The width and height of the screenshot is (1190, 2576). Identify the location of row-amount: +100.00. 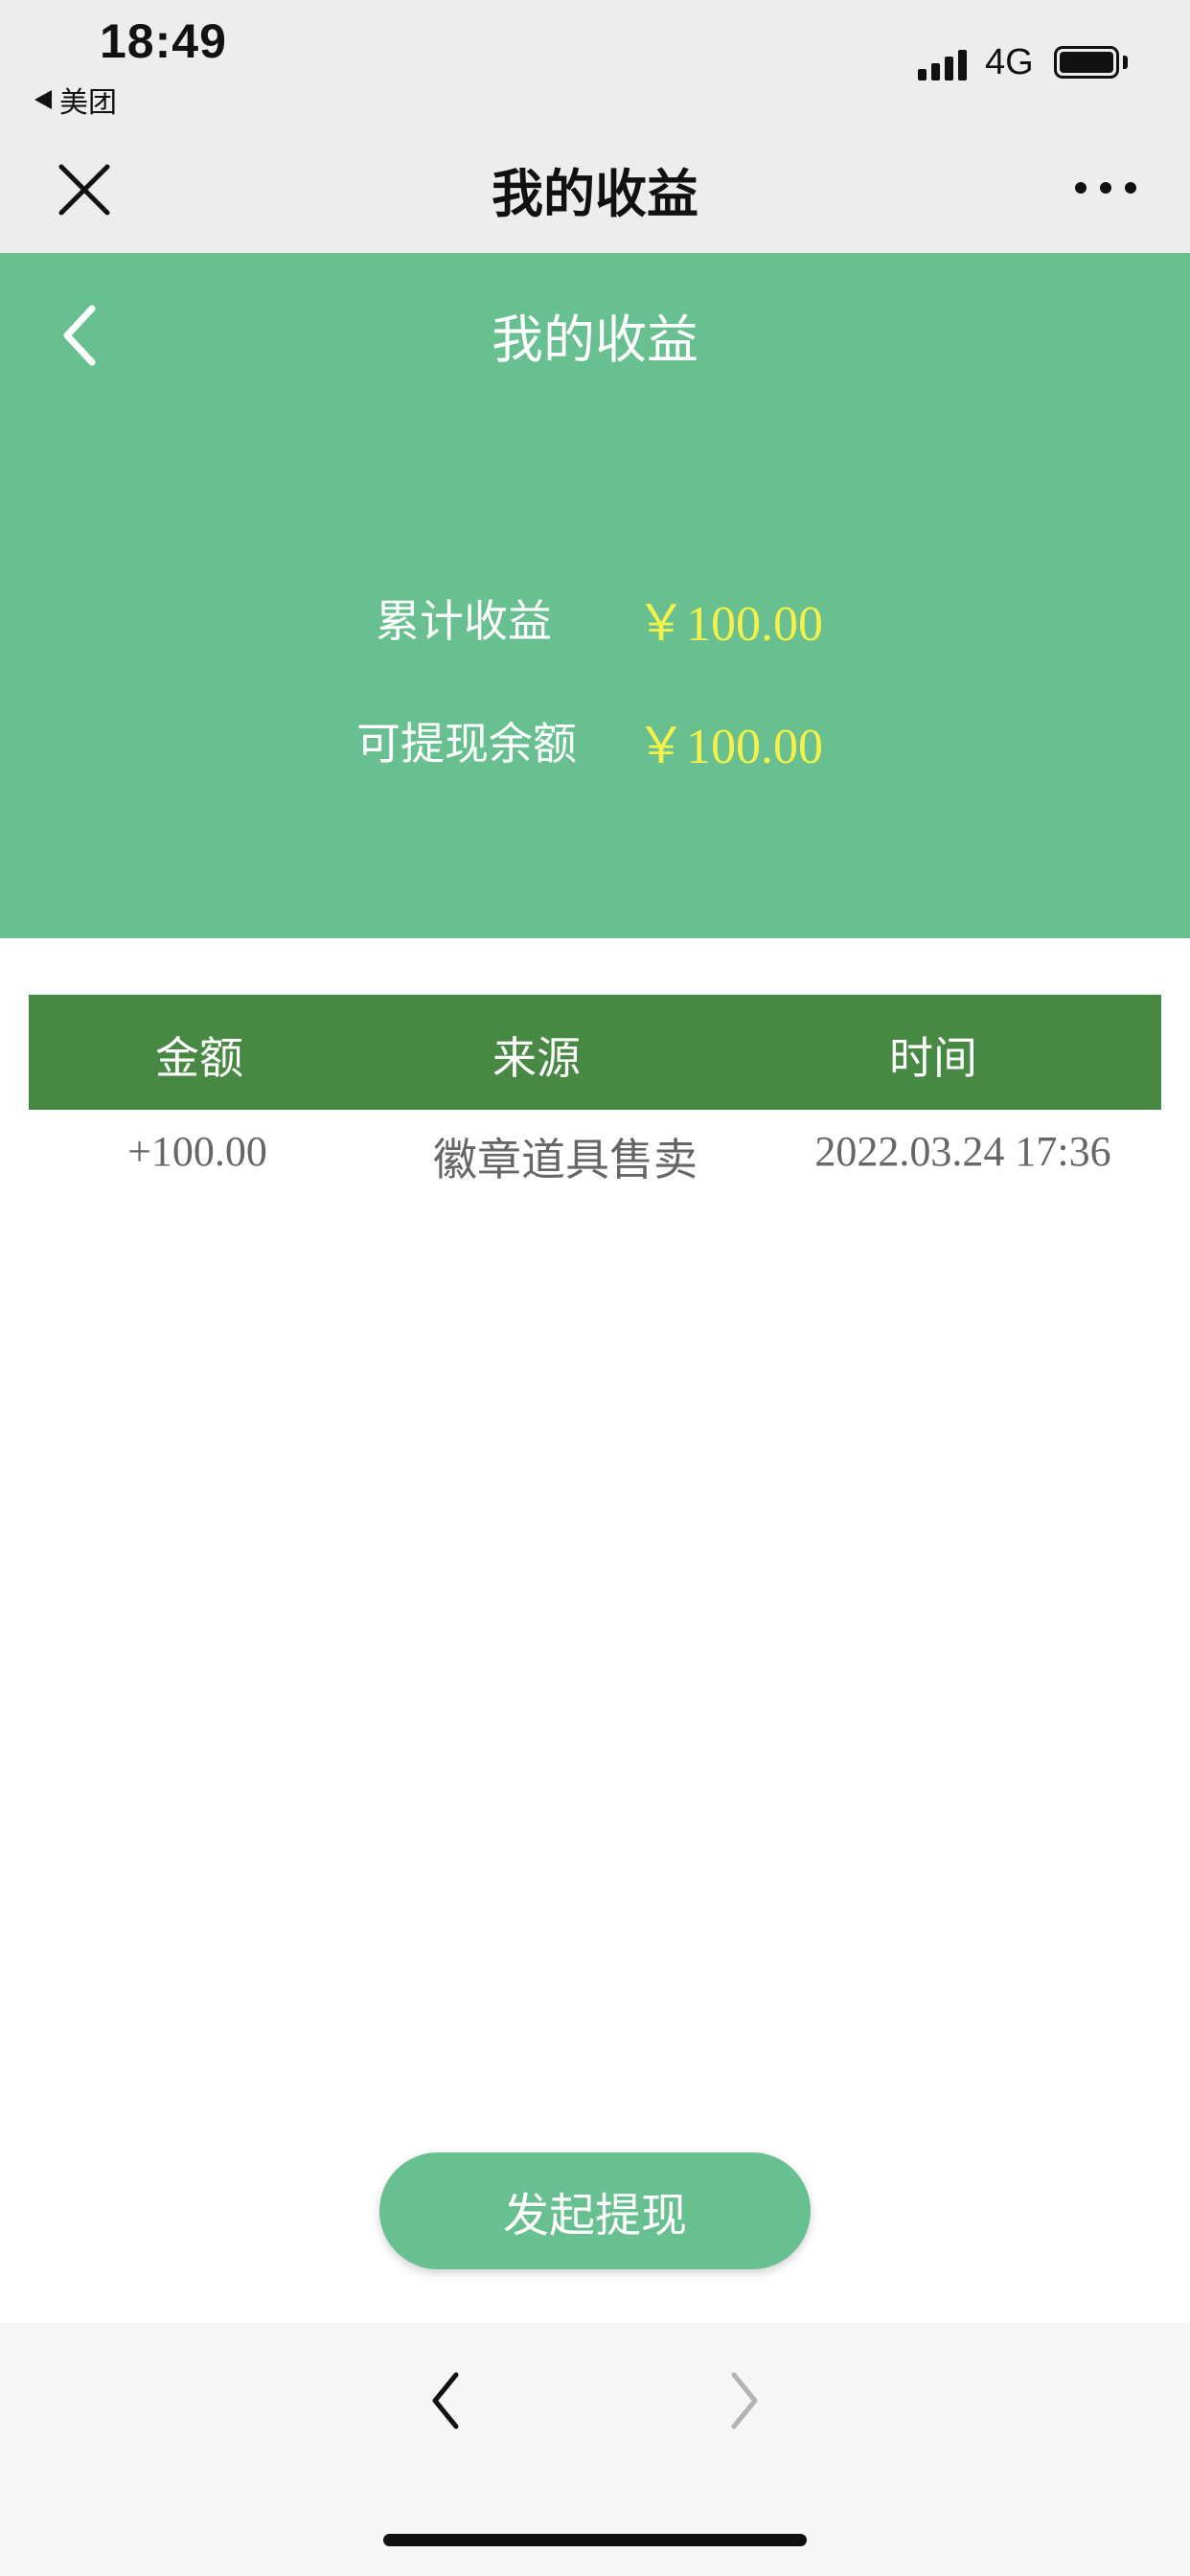
(197, 1151).